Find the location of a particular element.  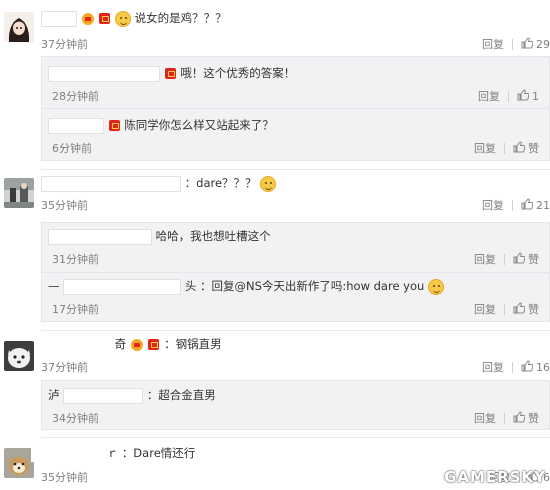

reply-text: — 头 ：回复@NS今天出新作了吗:how dare you is located at coordinates (246, 286).